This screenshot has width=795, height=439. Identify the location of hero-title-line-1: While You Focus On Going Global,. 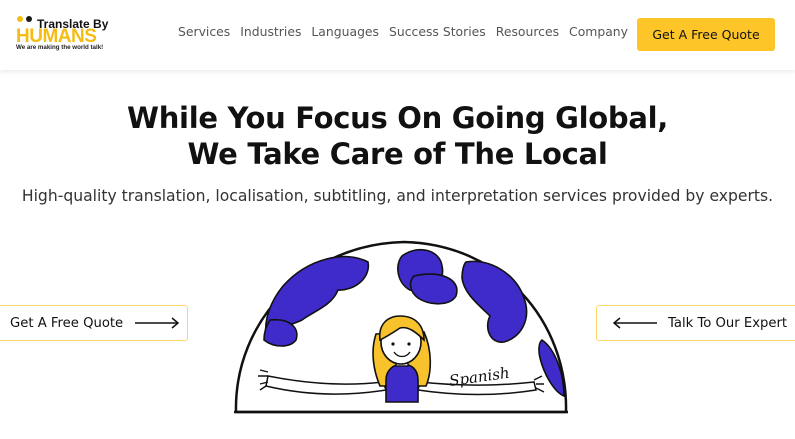
(397, 118).